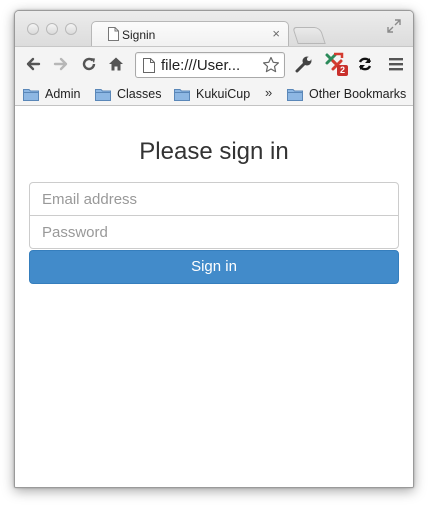 The width and height of the screenshot is (428, 508). I want to click on home-icon, so click(116, 64).